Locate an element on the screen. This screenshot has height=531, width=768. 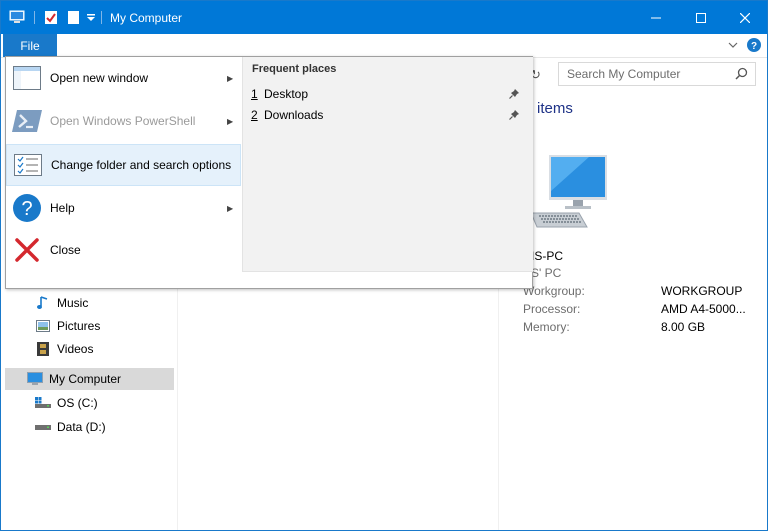
nav-label-music: Music is located at coordinates (73, 303).